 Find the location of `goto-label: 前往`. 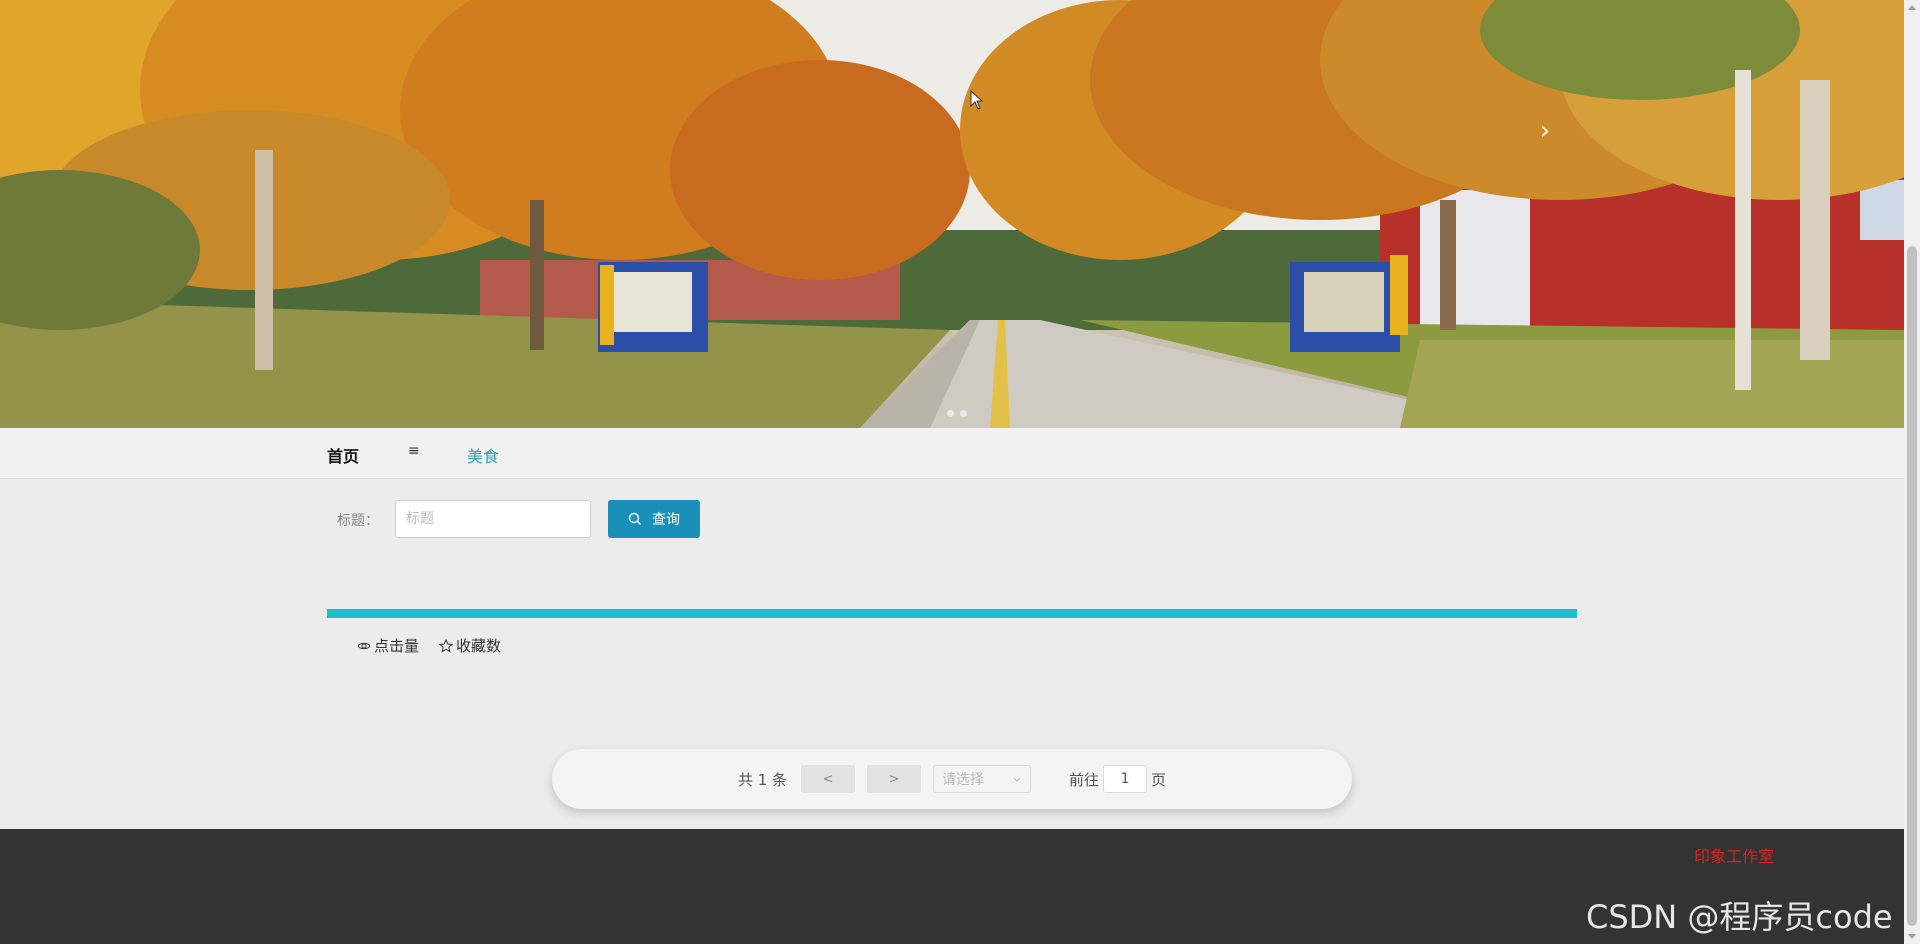

goto-label: 前往 is located at coordinates (1084, 779).